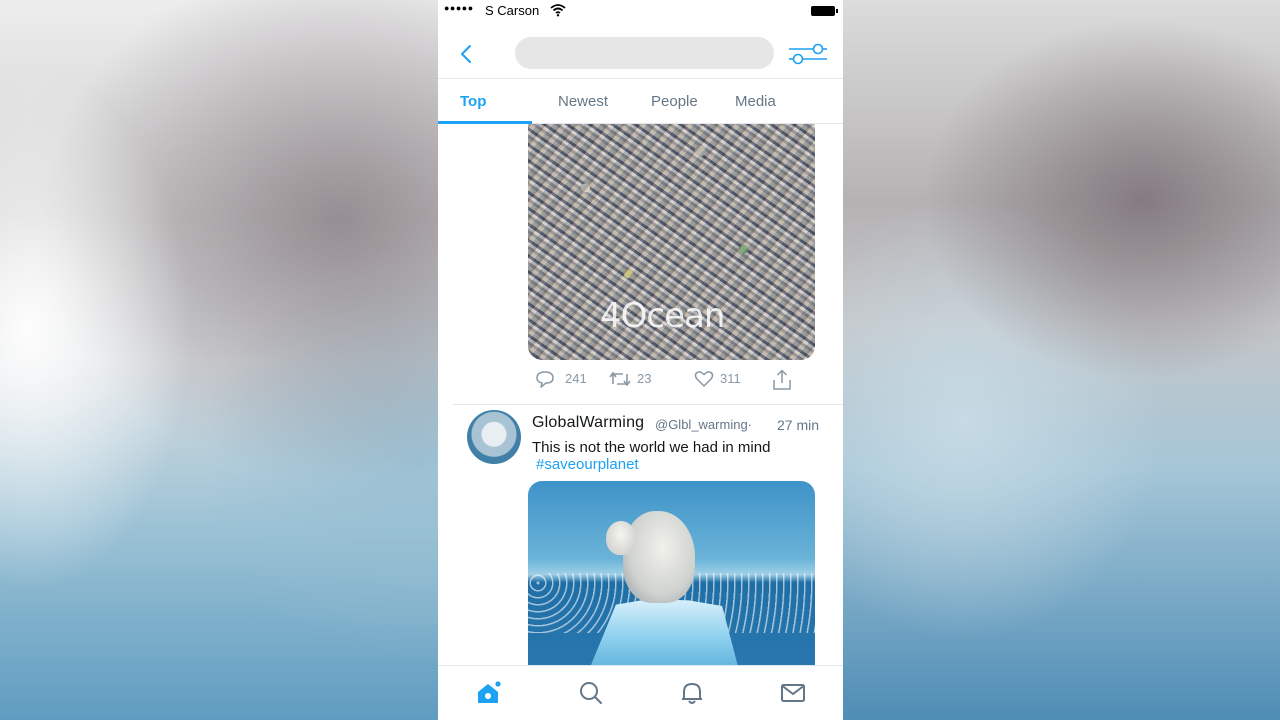 This screenshot has width=1280, height=720. I want to click on signal-strength-icon: ●●●●●, so click(459, 8).